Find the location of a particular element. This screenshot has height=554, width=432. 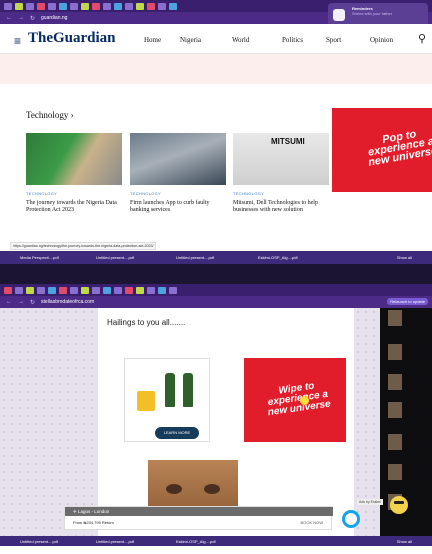

nav-home: Home is located at coordinates (152, 40).